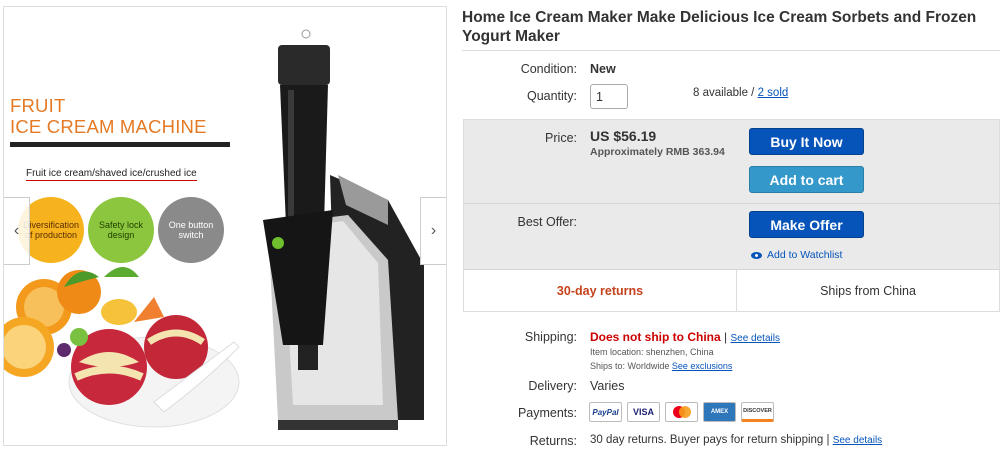  Describe the element at coordinates (609, 96) in the screenshot. I see `quantity-input` at that location.